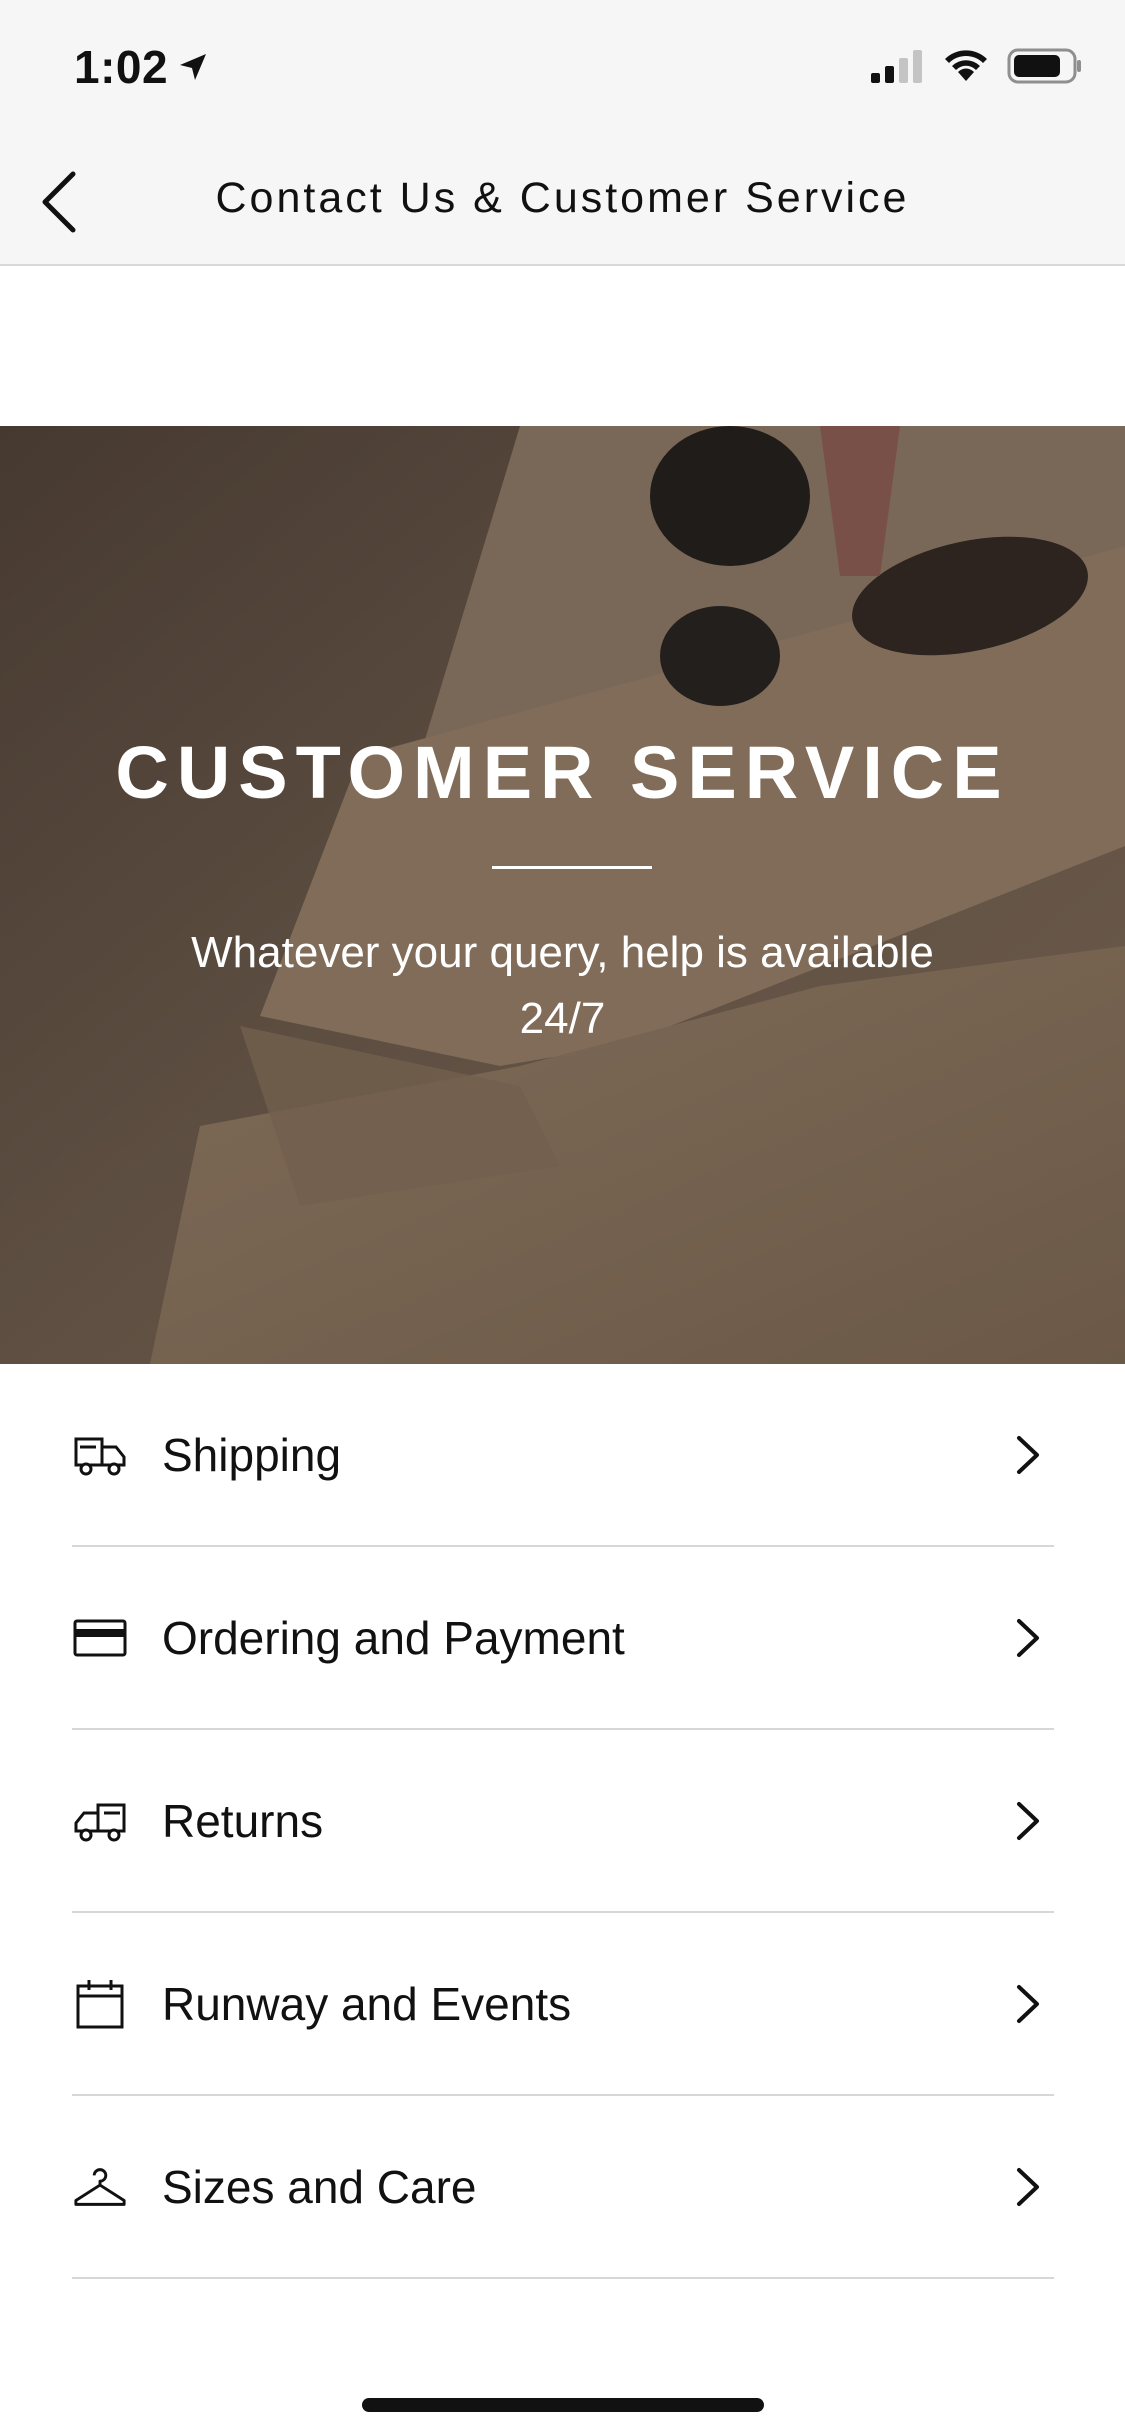 Image resolution: width=1125 pixels, height=2436 pixels. Describe the element at coordinates (121, 67) in the screenshot. I see `time-text: 1:02` at that location.